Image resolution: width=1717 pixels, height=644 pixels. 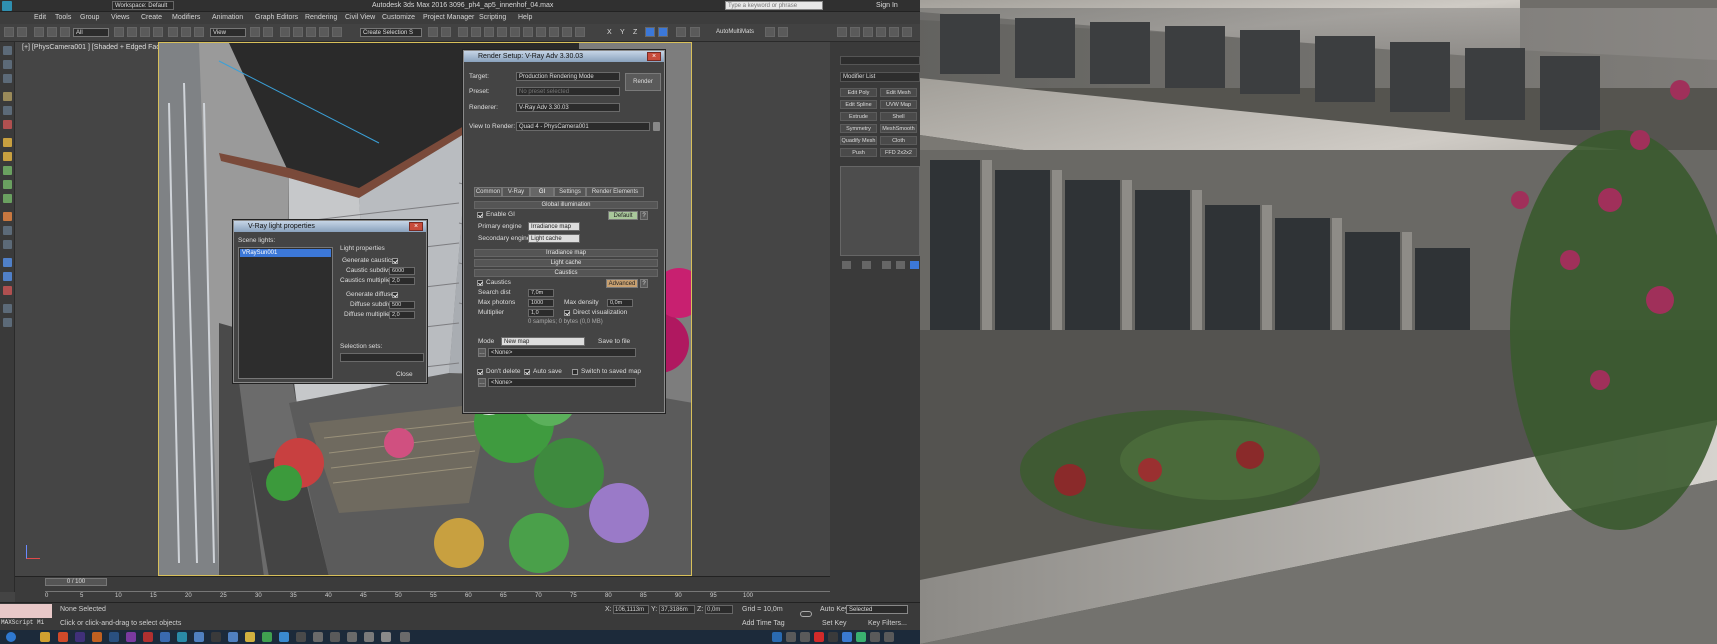 What do you see at coordinates (480, 283) in the screenshot?
I see `caustics-checkbox` at bounding box center [480, 283].